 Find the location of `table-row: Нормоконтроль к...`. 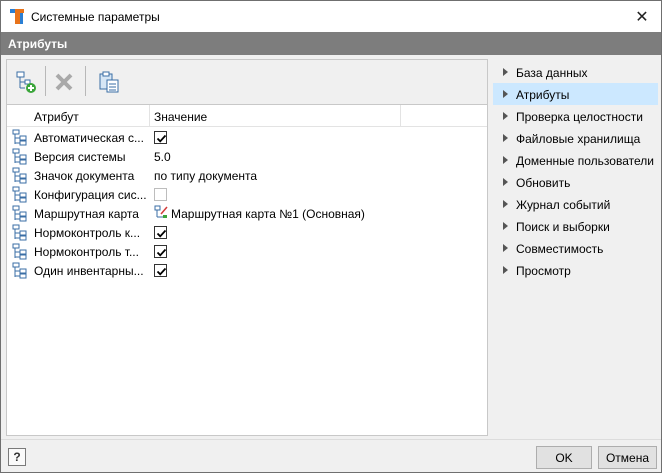

table-row: Нормоконтроль к... is located at coordinates (247, 232).